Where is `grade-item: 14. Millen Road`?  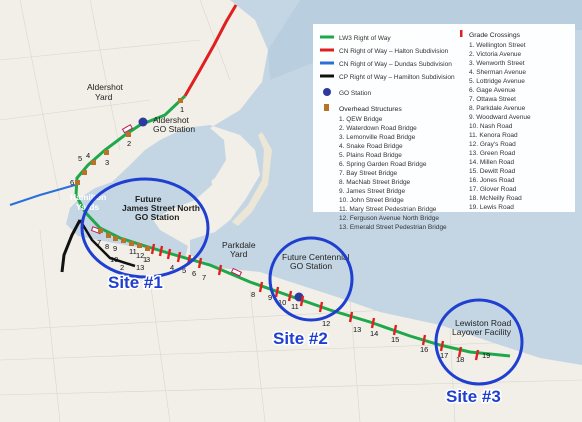
grade-item: 14. Millen Road is located at coordinates (492, 162).